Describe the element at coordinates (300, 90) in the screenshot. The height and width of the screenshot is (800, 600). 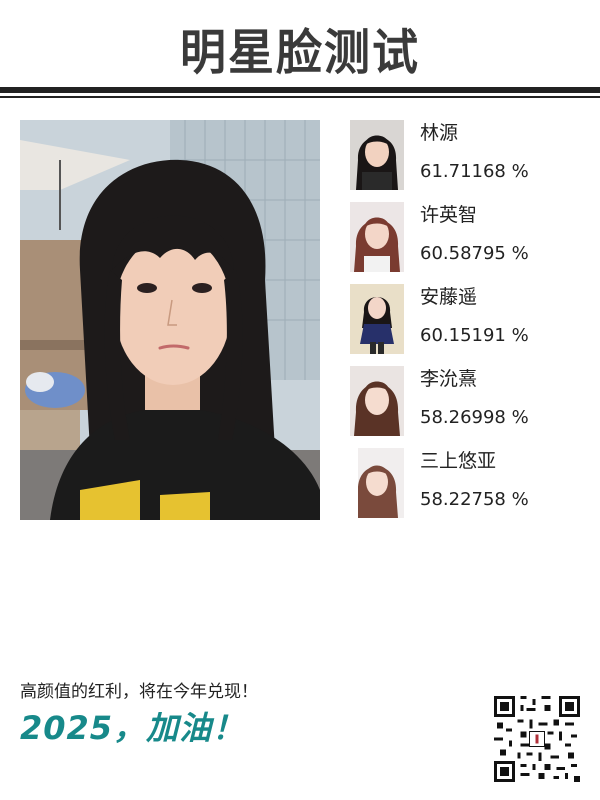
I see `header-divider-thick` at that location.